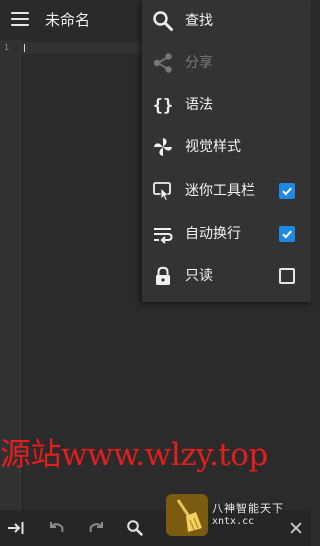 The width and height of the screenshot is (320, 546). What do you see at coordinates (226, 276) in the screenshot?
I see `menu-item-read-only: 只读` at bounding box center [226, 276].